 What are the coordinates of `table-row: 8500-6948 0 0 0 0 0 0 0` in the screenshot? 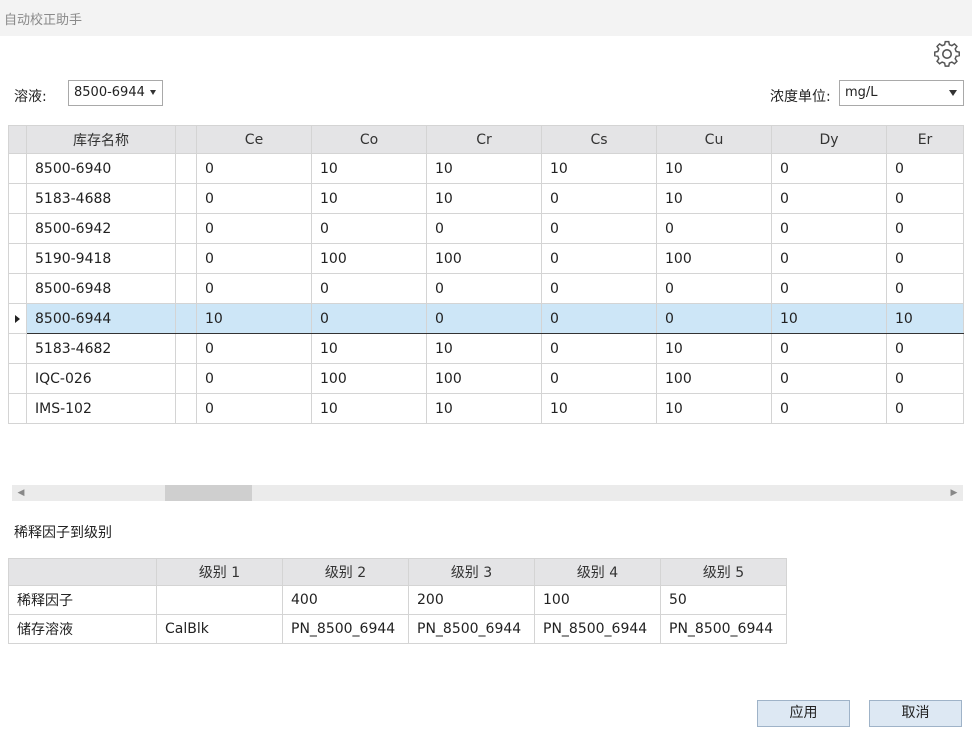 It's located at (486, 288).